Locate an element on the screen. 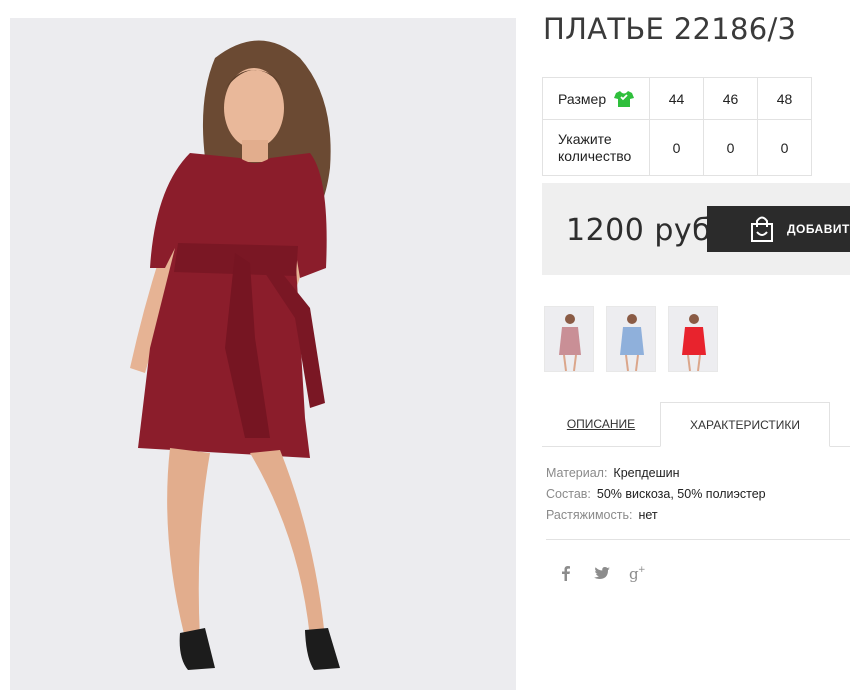 The height and width of the screenshot is (692, 850). tab-specifications: ХАРАКТЕРИСТИКИ is located at coordinates (745, 424).